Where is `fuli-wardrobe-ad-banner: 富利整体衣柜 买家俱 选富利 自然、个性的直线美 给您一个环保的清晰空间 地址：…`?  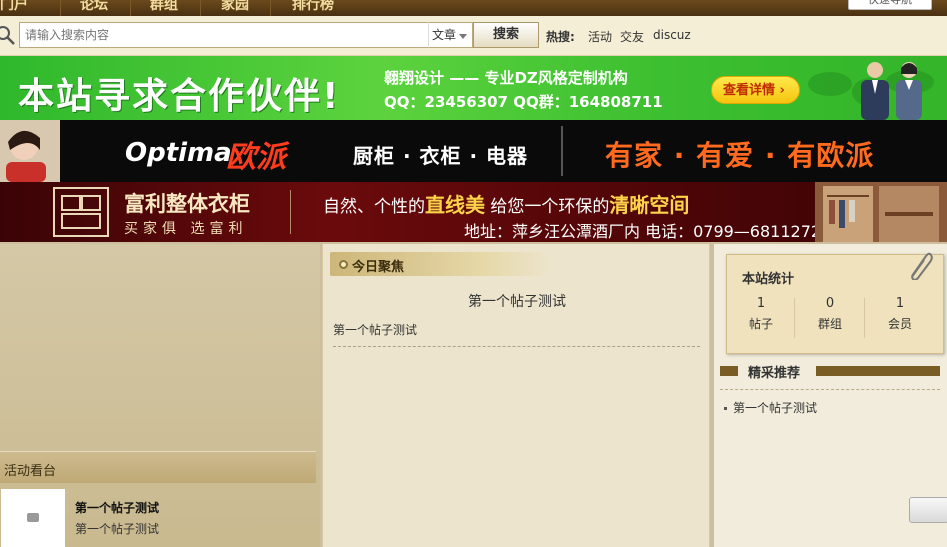
fuli-wardrobe-ad-banner: 富利整体衣柜 买家俱 选富利 自然、个性的直线美 给您一个环保的清晰空间 地址：… is located at coordinates (473, 212).